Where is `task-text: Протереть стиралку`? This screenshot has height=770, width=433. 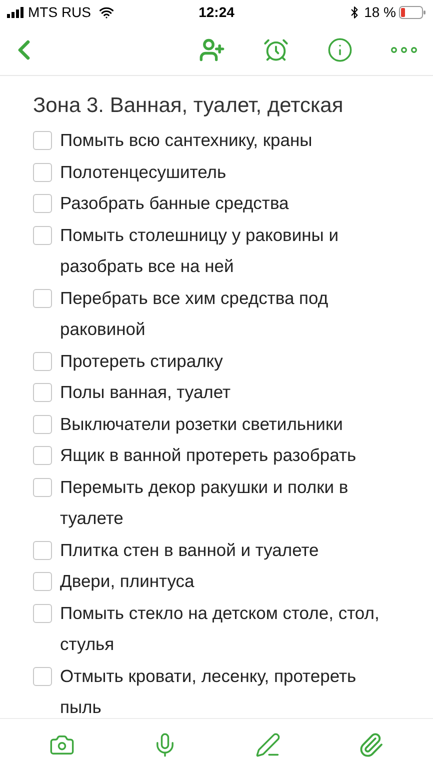
task-text: Протереть стиралку is located at coordinates (141, 361).